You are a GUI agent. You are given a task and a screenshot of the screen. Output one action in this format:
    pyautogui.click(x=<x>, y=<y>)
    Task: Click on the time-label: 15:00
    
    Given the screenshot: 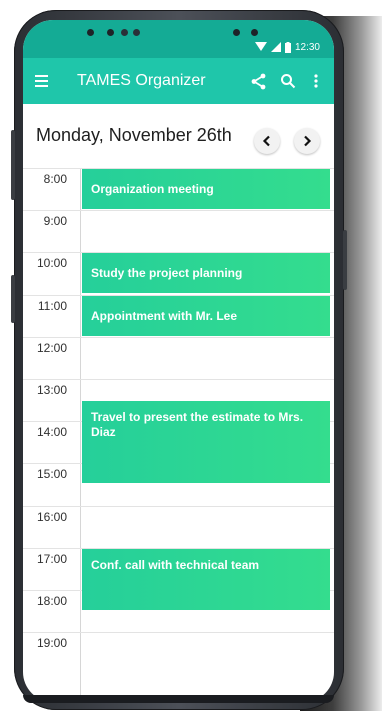 What is the action you would take?
    pyautogui.click(x=51, y=474)
    